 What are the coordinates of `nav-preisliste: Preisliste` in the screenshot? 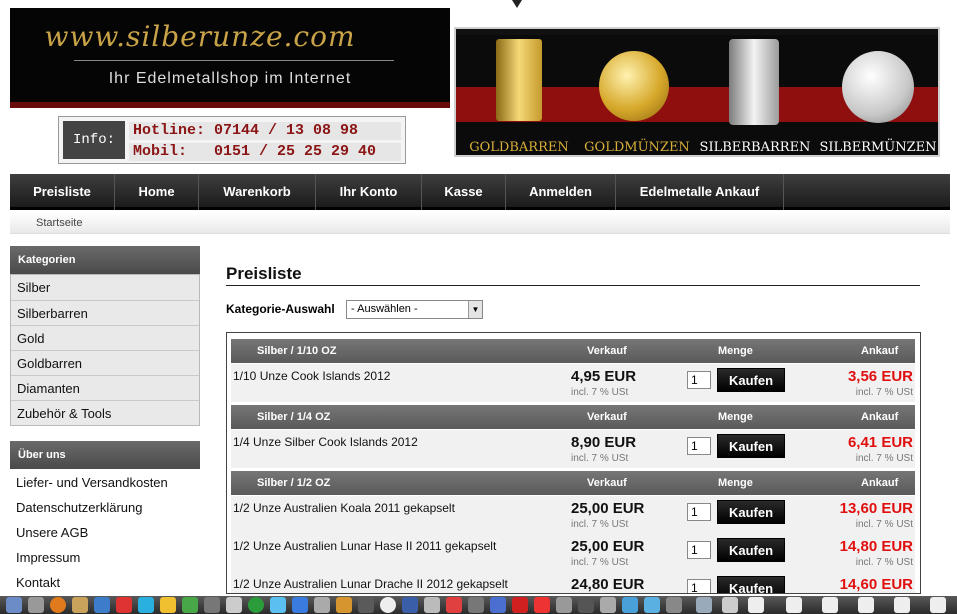 It's located at (62, 192).